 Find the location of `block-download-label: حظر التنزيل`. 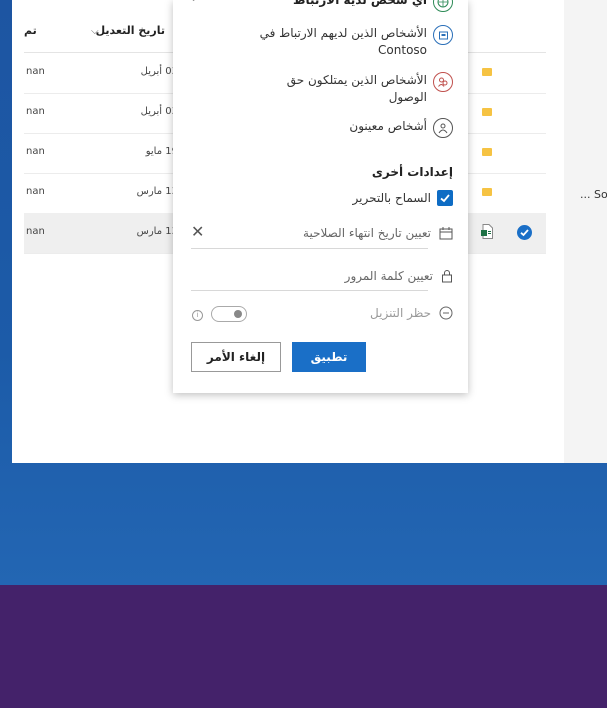

block-download-label: حظر التنزيل is located at coordinates (400, 313).